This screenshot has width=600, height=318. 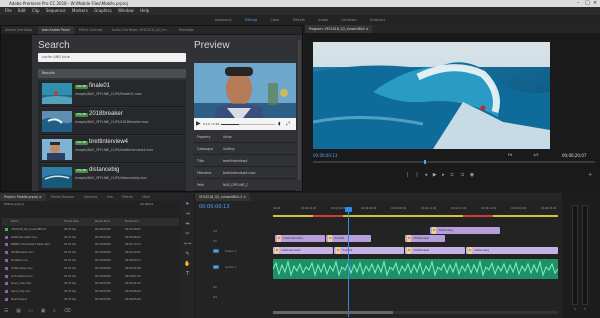 What do you see at coordinates (452, 175) in the screenshot?
I see `lift-icon: ⊏` at bounding box center [452, 175].